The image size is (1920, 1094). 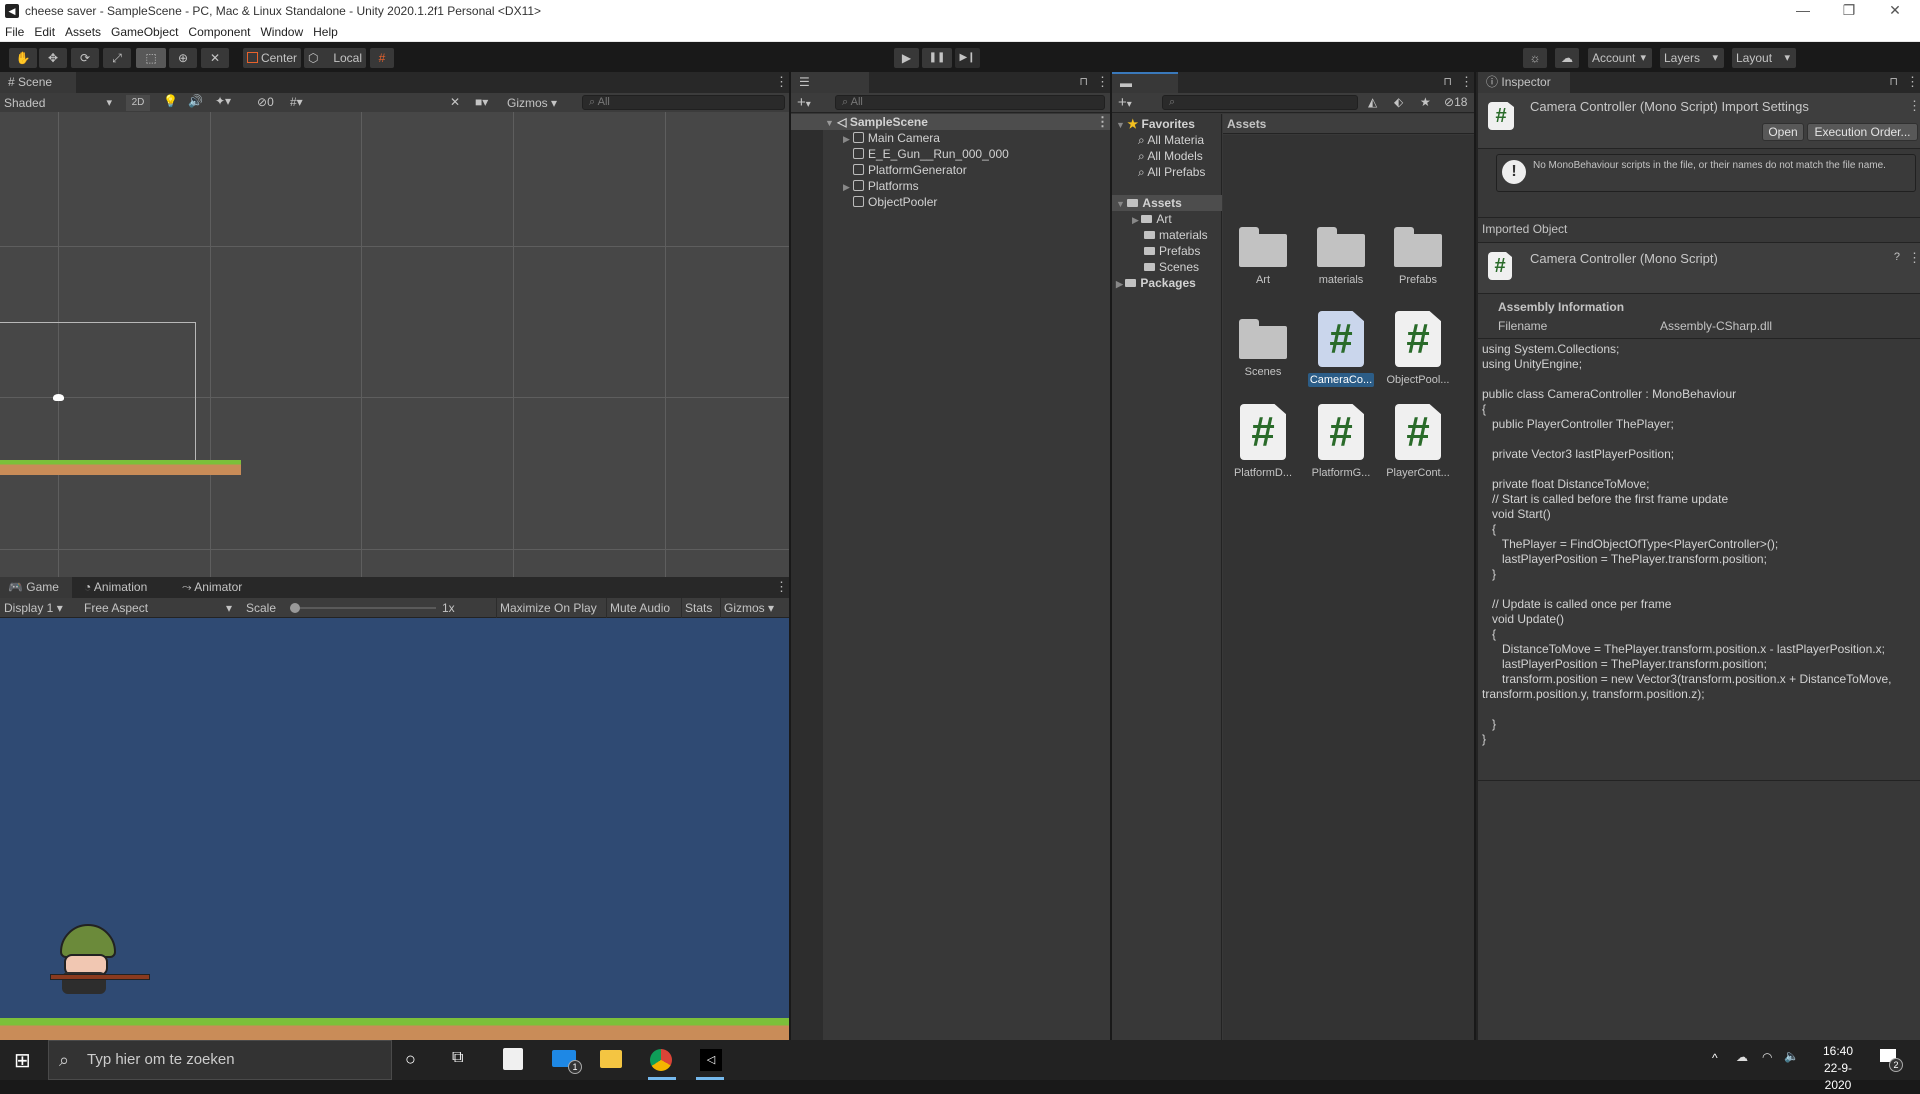 I want to click on move-tool-button: ✥, so click(x=53, y=58).